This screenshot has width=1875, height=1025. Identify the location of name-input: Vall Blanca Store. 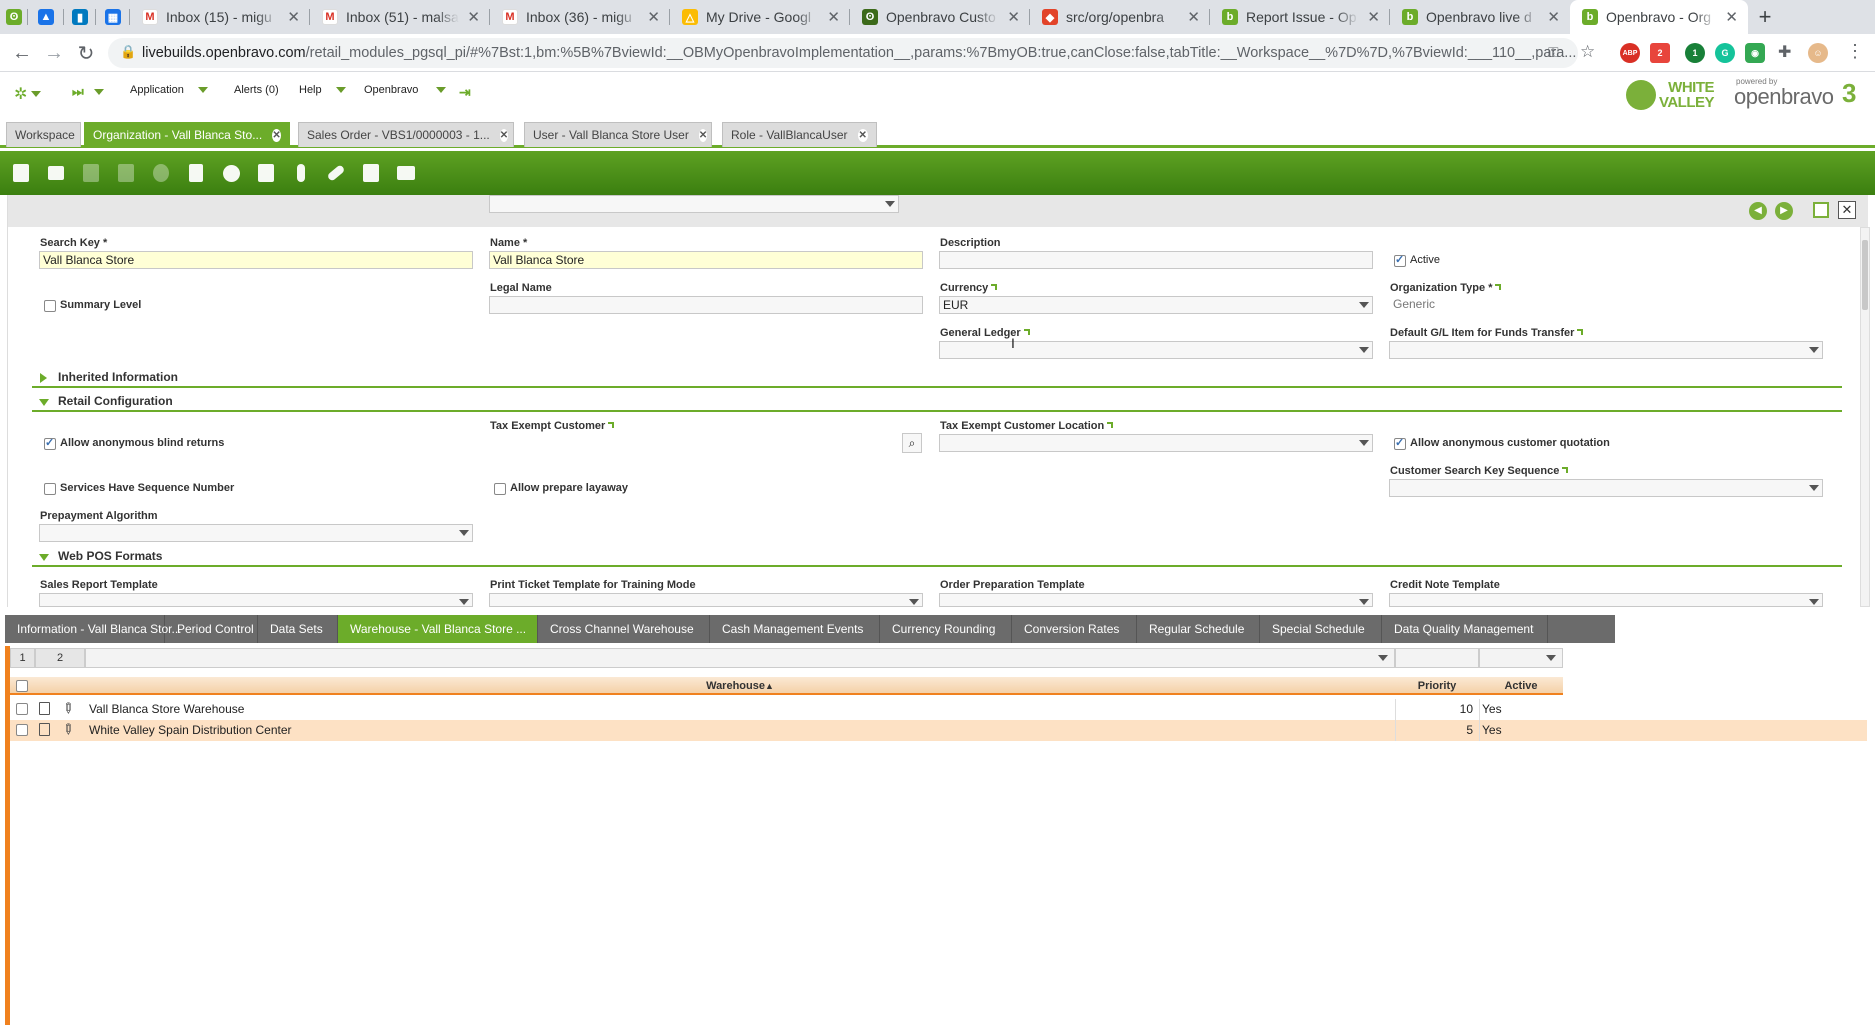
(706, 260).